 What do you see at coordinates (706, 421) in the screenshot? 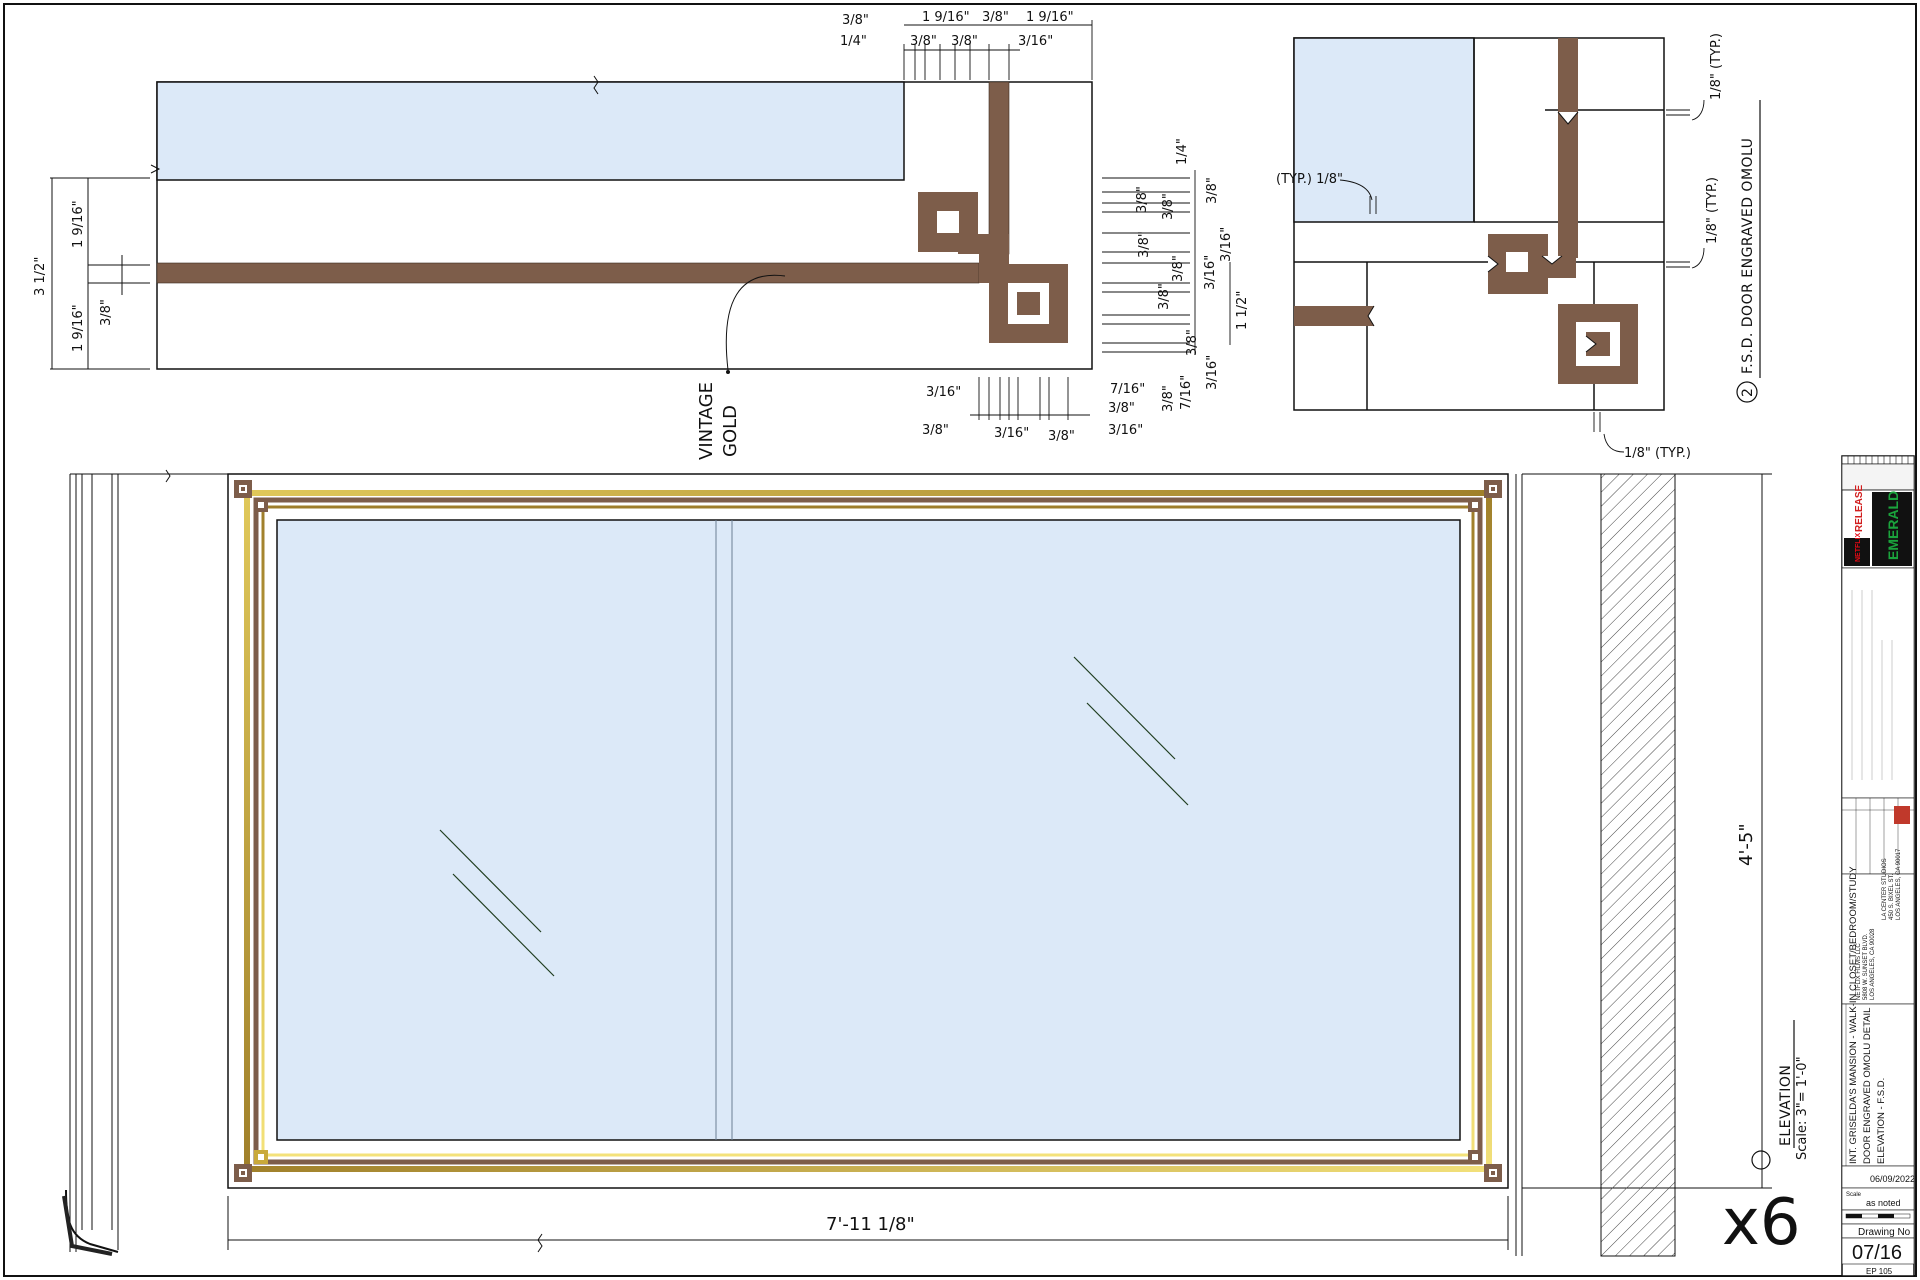
I see `vintage-label: VINTAGE` at bounding box center [706, 421].